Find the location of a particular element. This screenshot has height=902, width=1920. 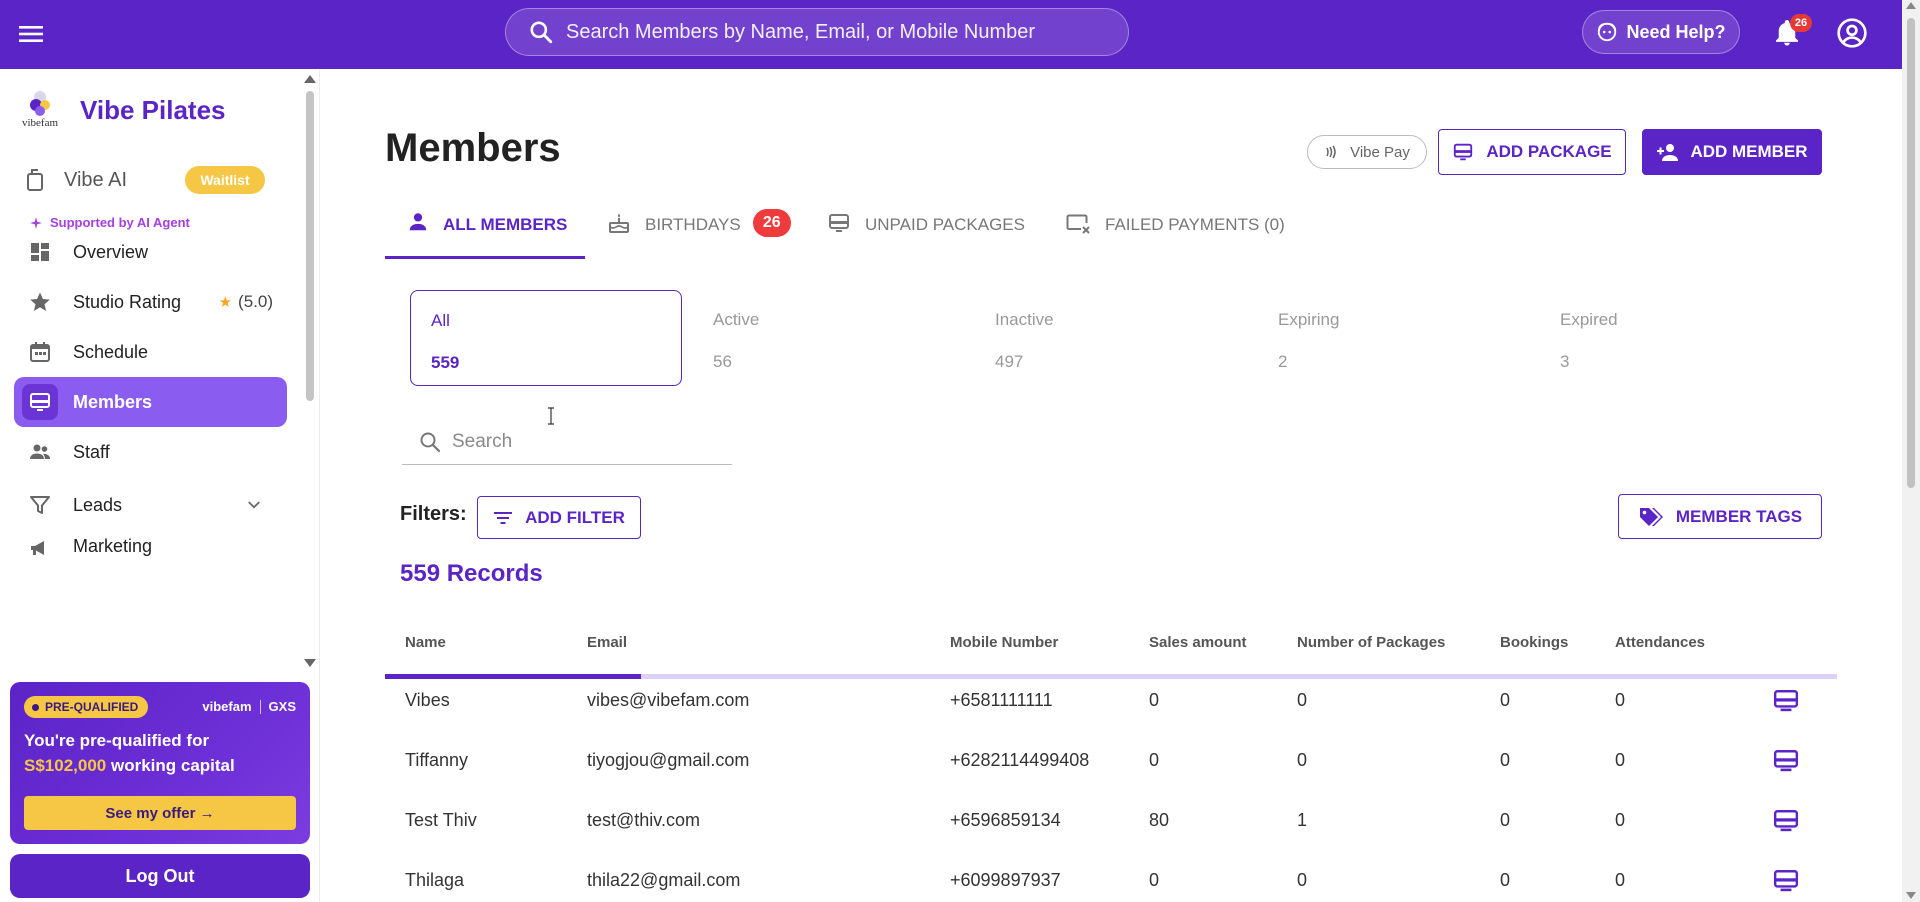

badge-dot is located at coordinates (35, 707).